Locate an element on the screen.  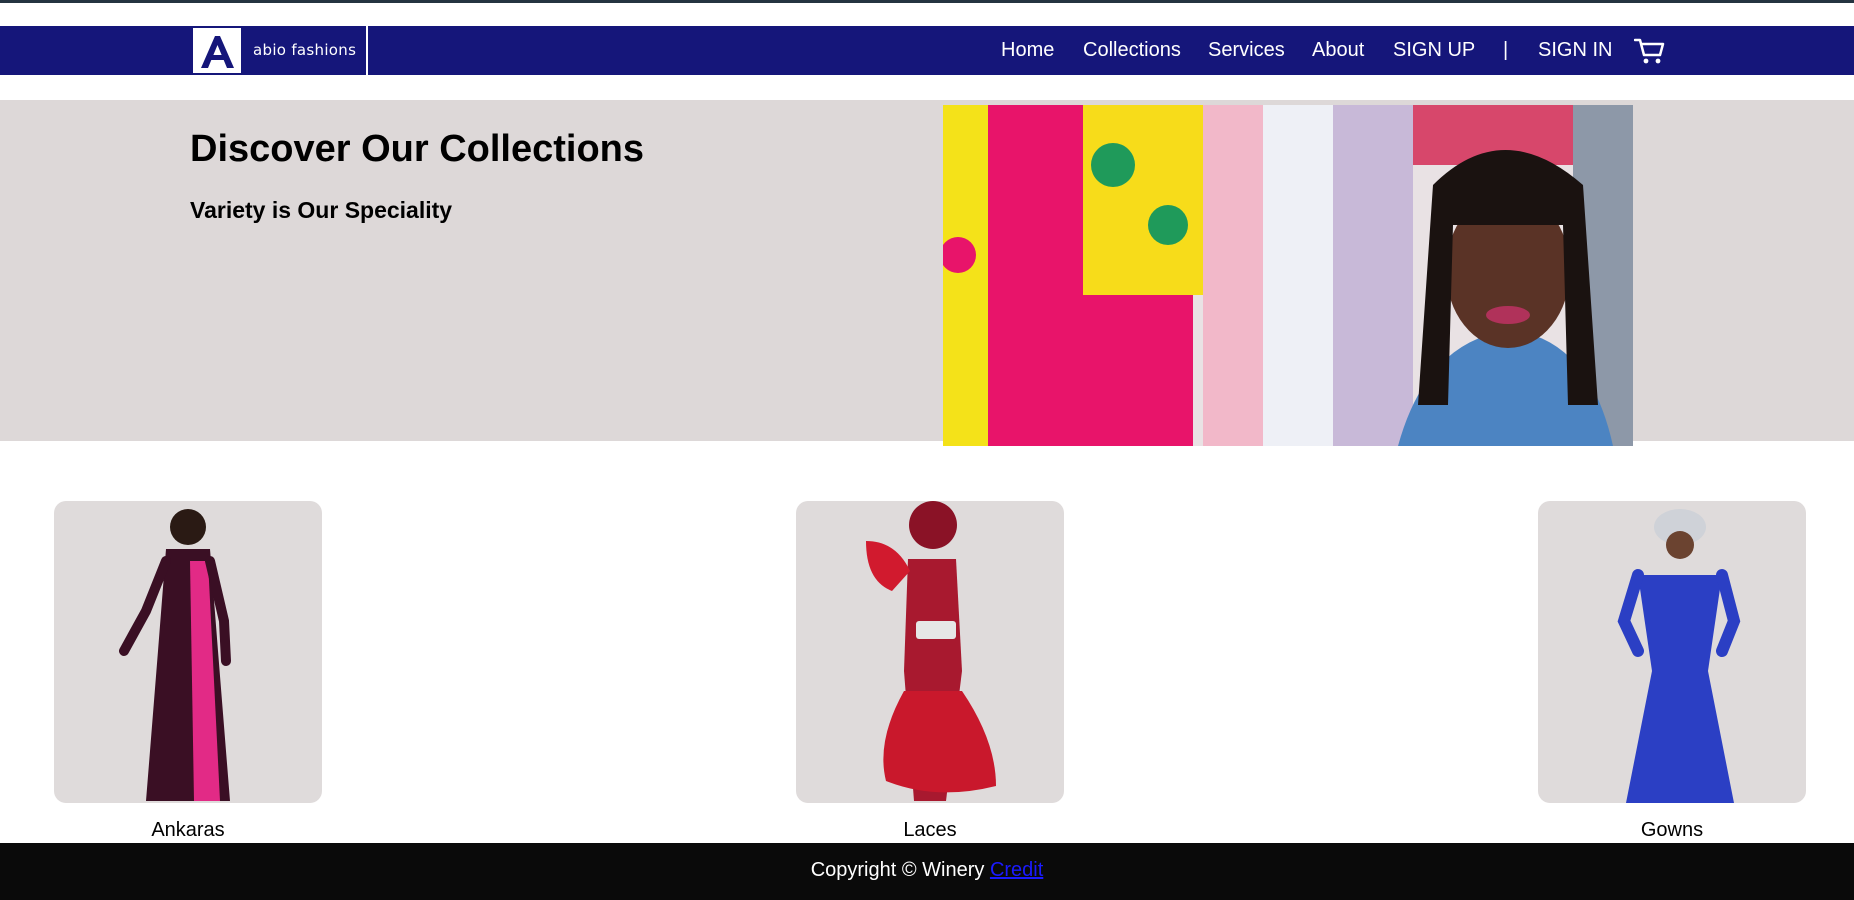
collection-card-gowns is located at coordinates (1672, 652).